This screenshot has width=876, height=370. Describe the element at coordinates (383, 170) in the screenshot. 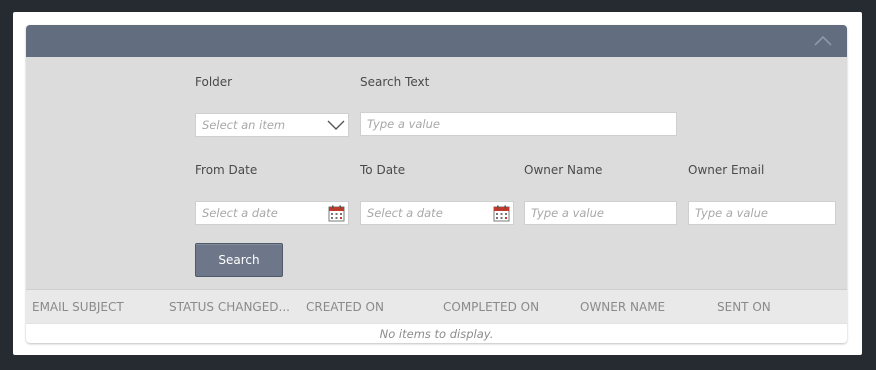

I see `to-date-label: To Date` at that location.